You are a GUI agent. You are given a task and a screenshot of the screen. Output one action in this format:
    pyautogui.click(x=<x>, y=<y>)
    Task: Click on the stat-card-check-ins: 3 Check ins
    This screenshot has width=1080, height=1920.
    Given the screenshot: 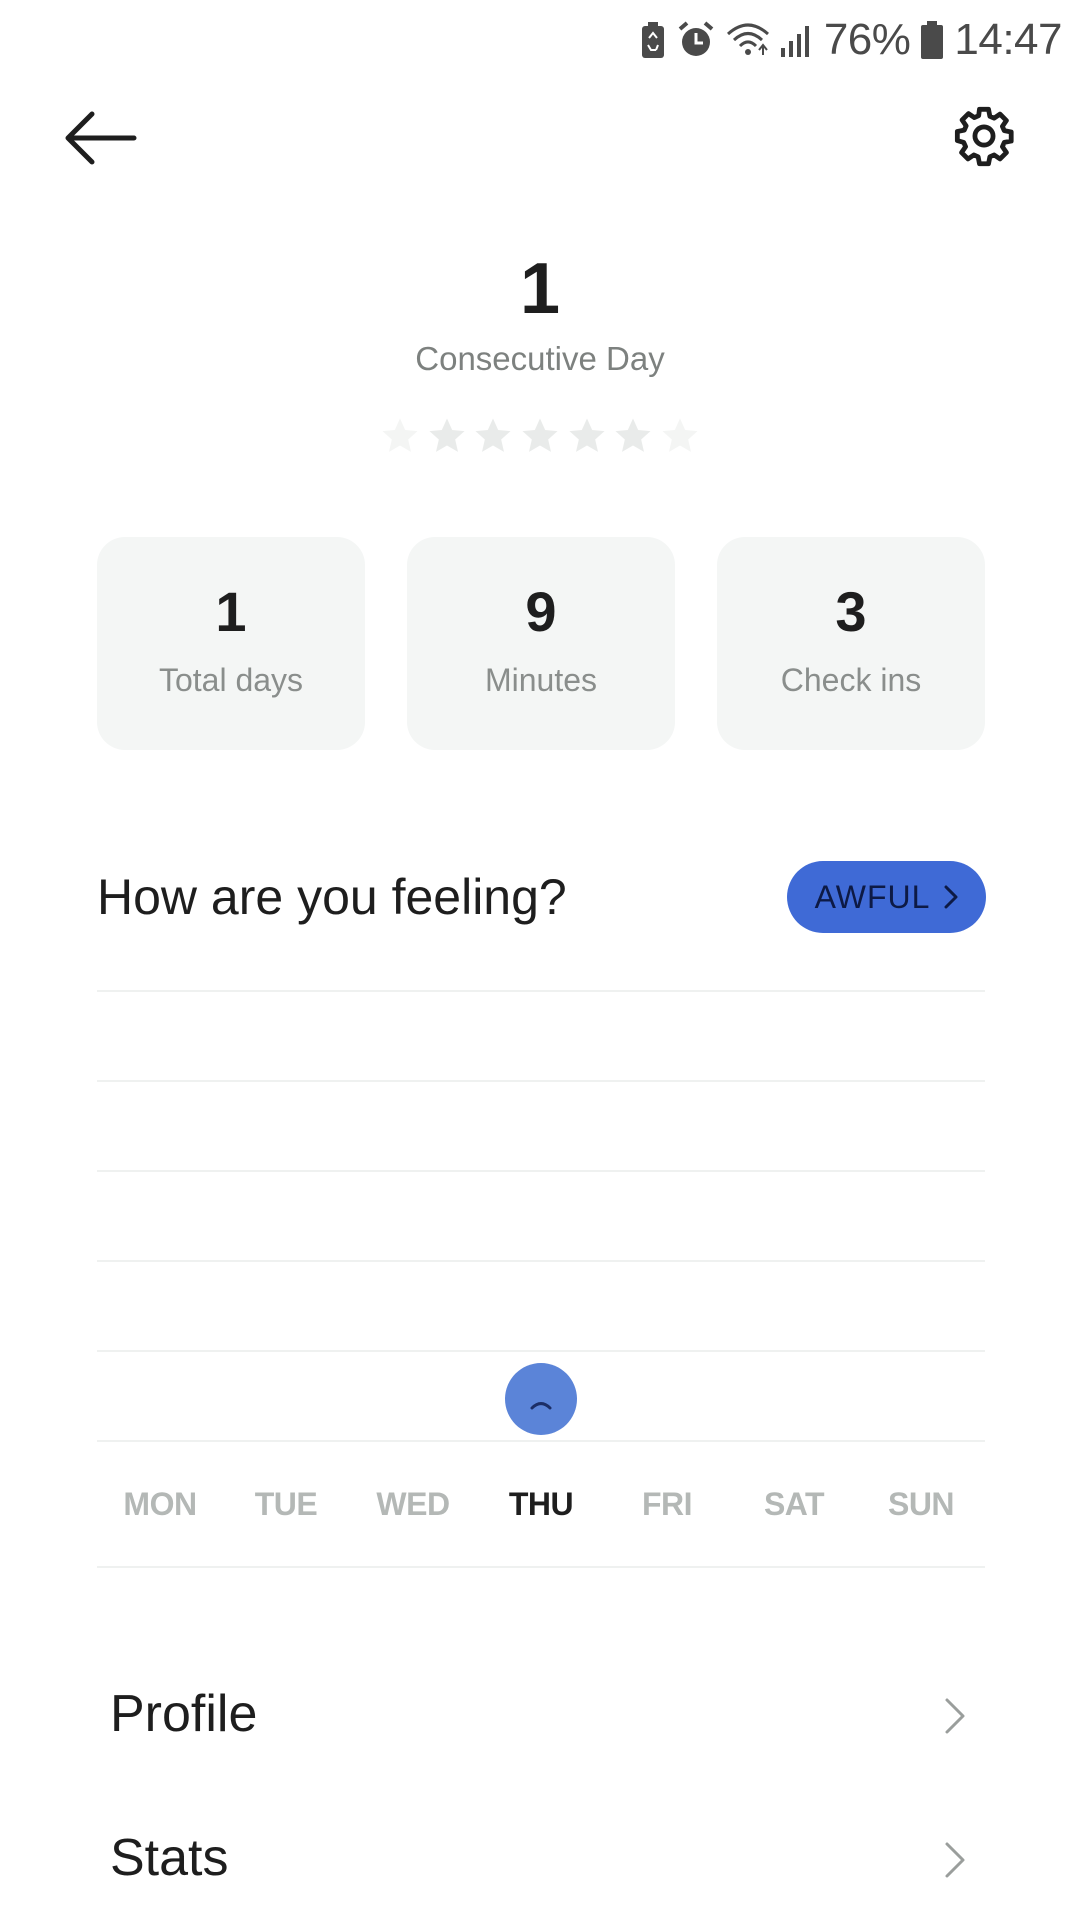 What is the action you would take?
    pyautogui.click(x=851, y=643)
    